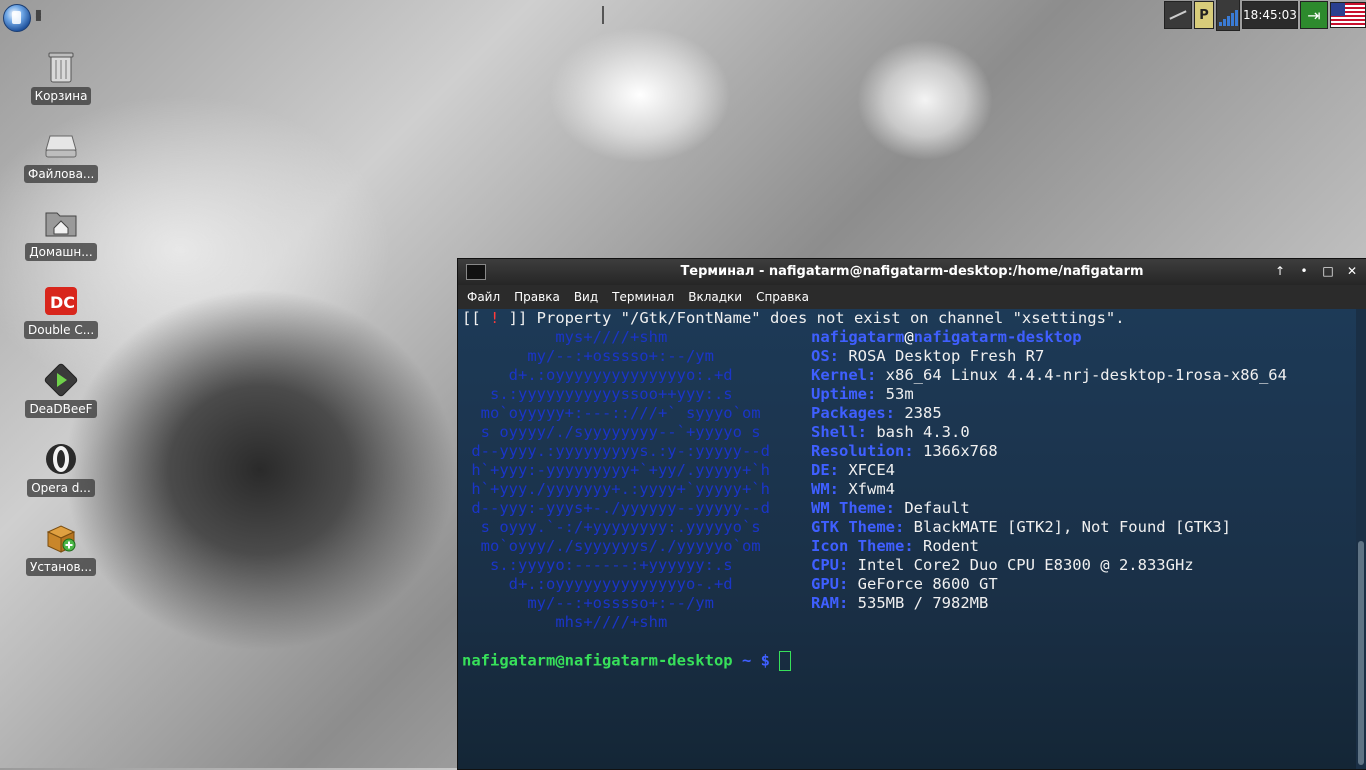 This screenshot has height=770, width=1366. I want to click on top-panel: ▪ ▪ ▪ P 18:45:03 ⇥, so click(683, 16).